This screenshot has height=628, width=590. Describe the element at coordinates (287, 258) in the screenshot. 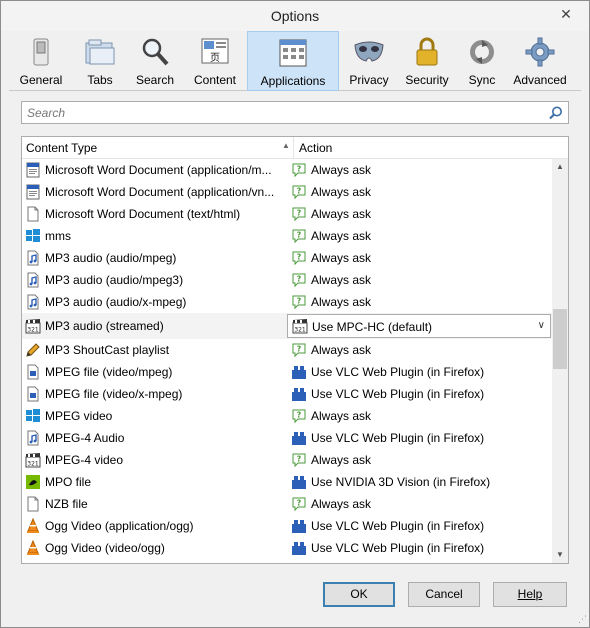

I see `table-row: MP3 audio (audio/mpeg)? Always ask` at that location.